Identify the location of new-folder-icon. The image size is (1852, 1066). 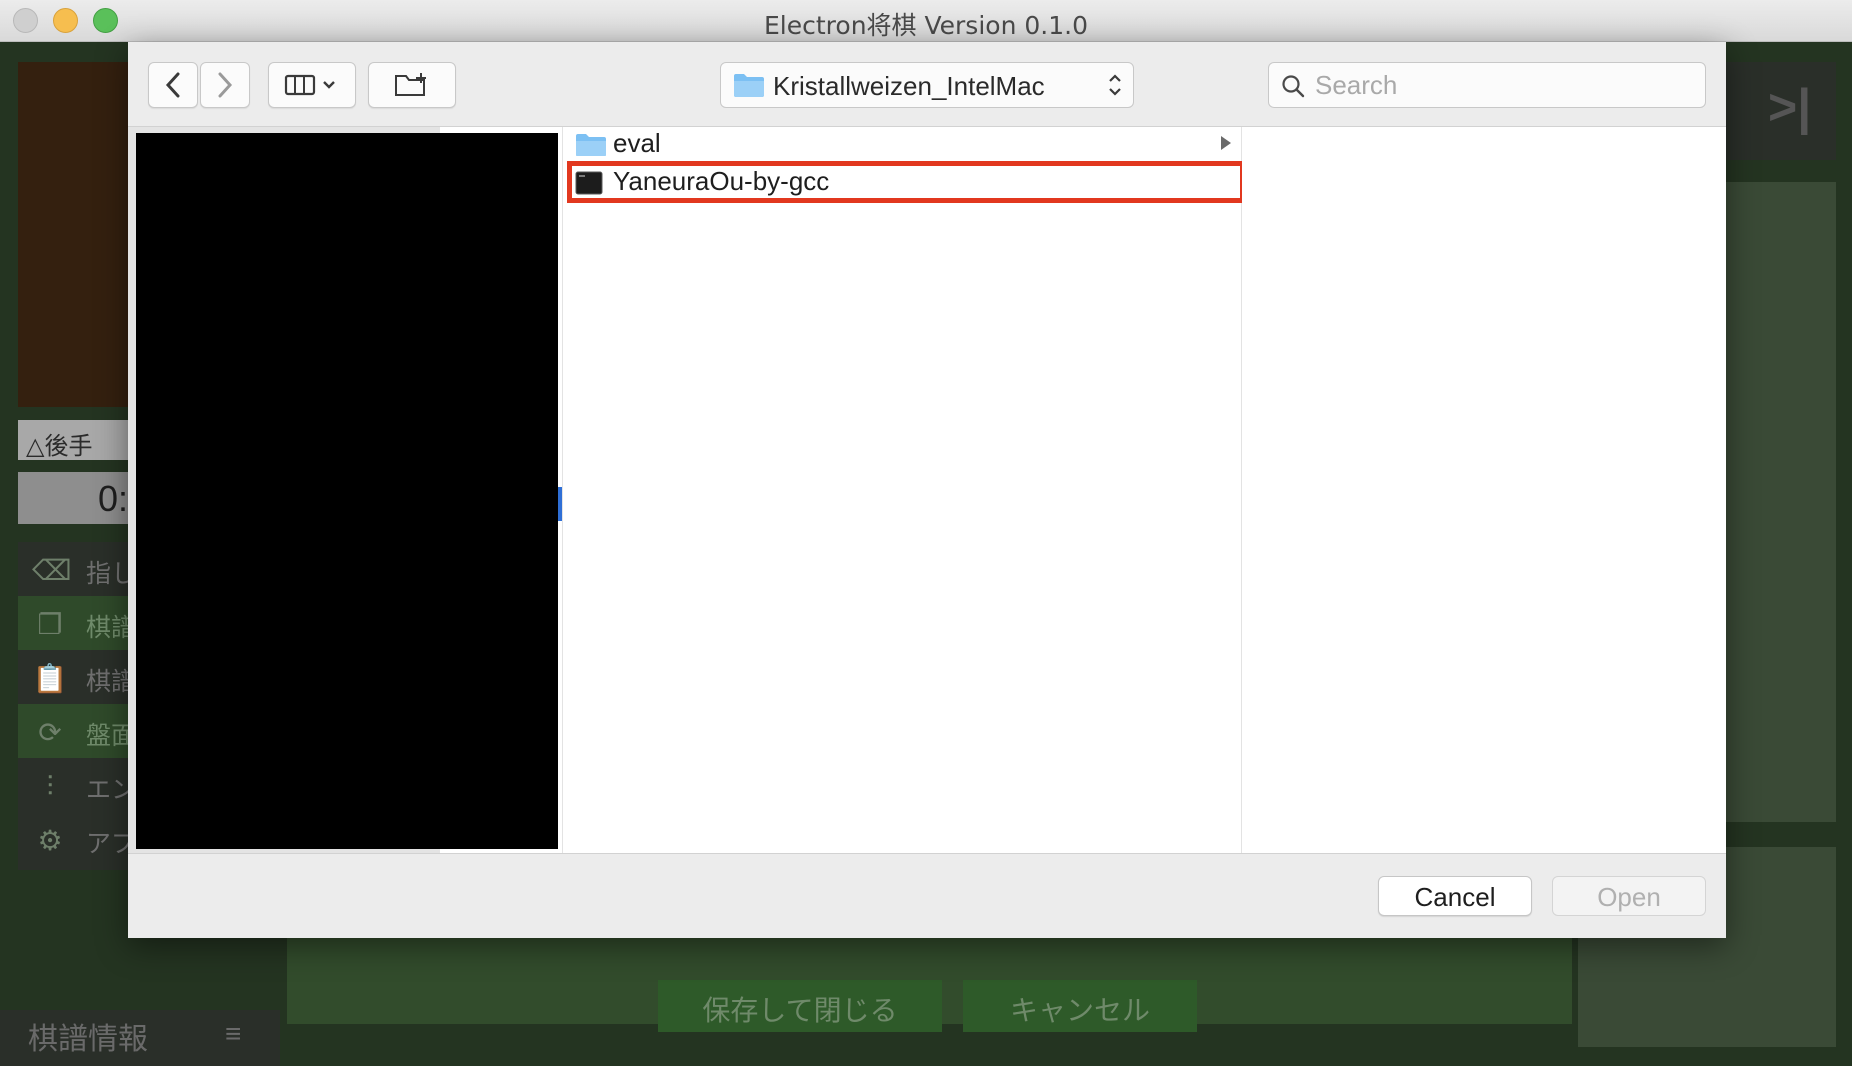
(410, 84).